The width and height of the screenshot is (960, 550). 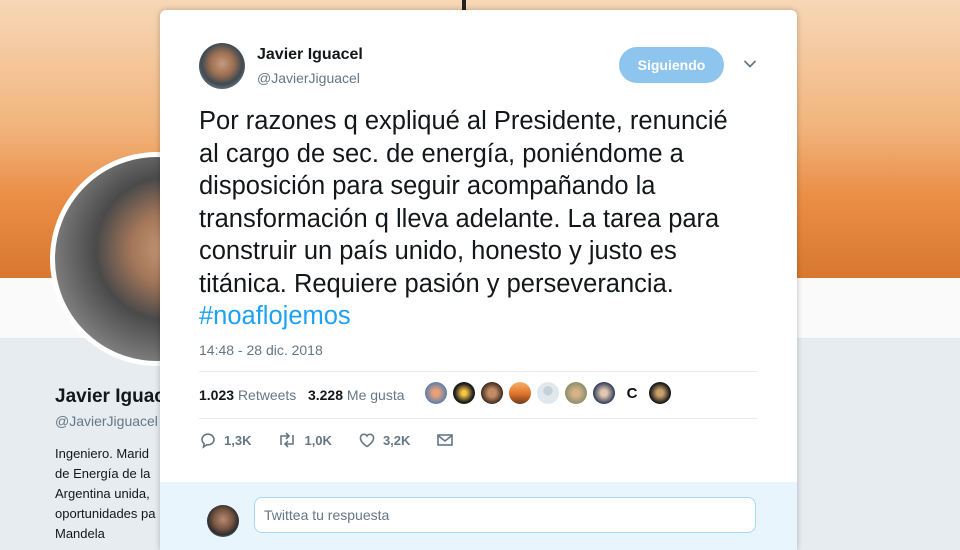 What do you see at coordinates (110, 396) in the screenshot?
I see `profile-name: Javier Iguac` at bounding box center [110, 396].